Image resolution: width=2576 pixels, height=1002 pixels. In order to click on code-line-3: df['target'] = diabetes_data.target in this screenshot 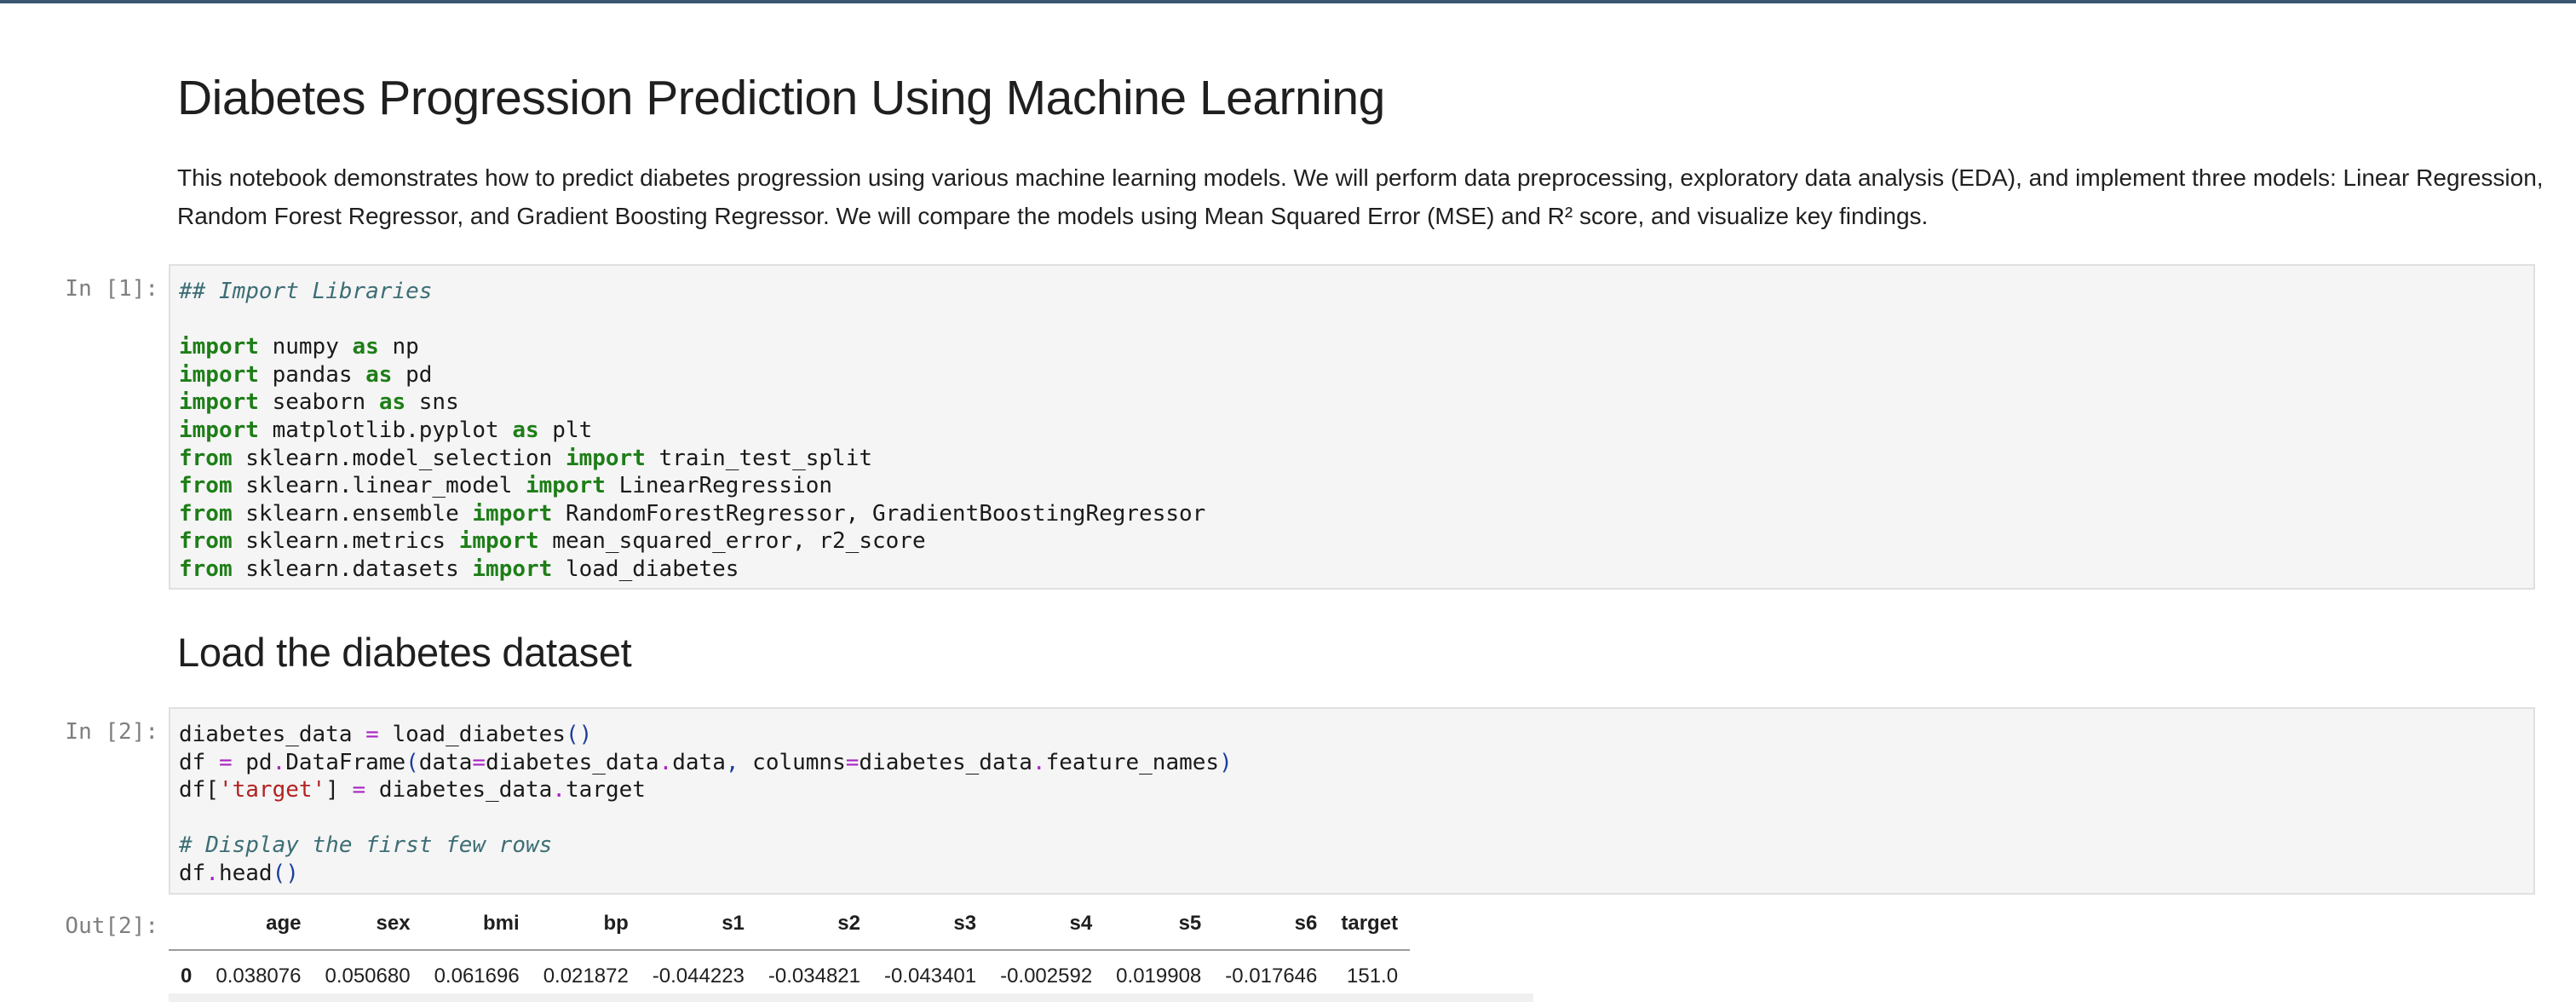, I will do `click(413, 790)`.